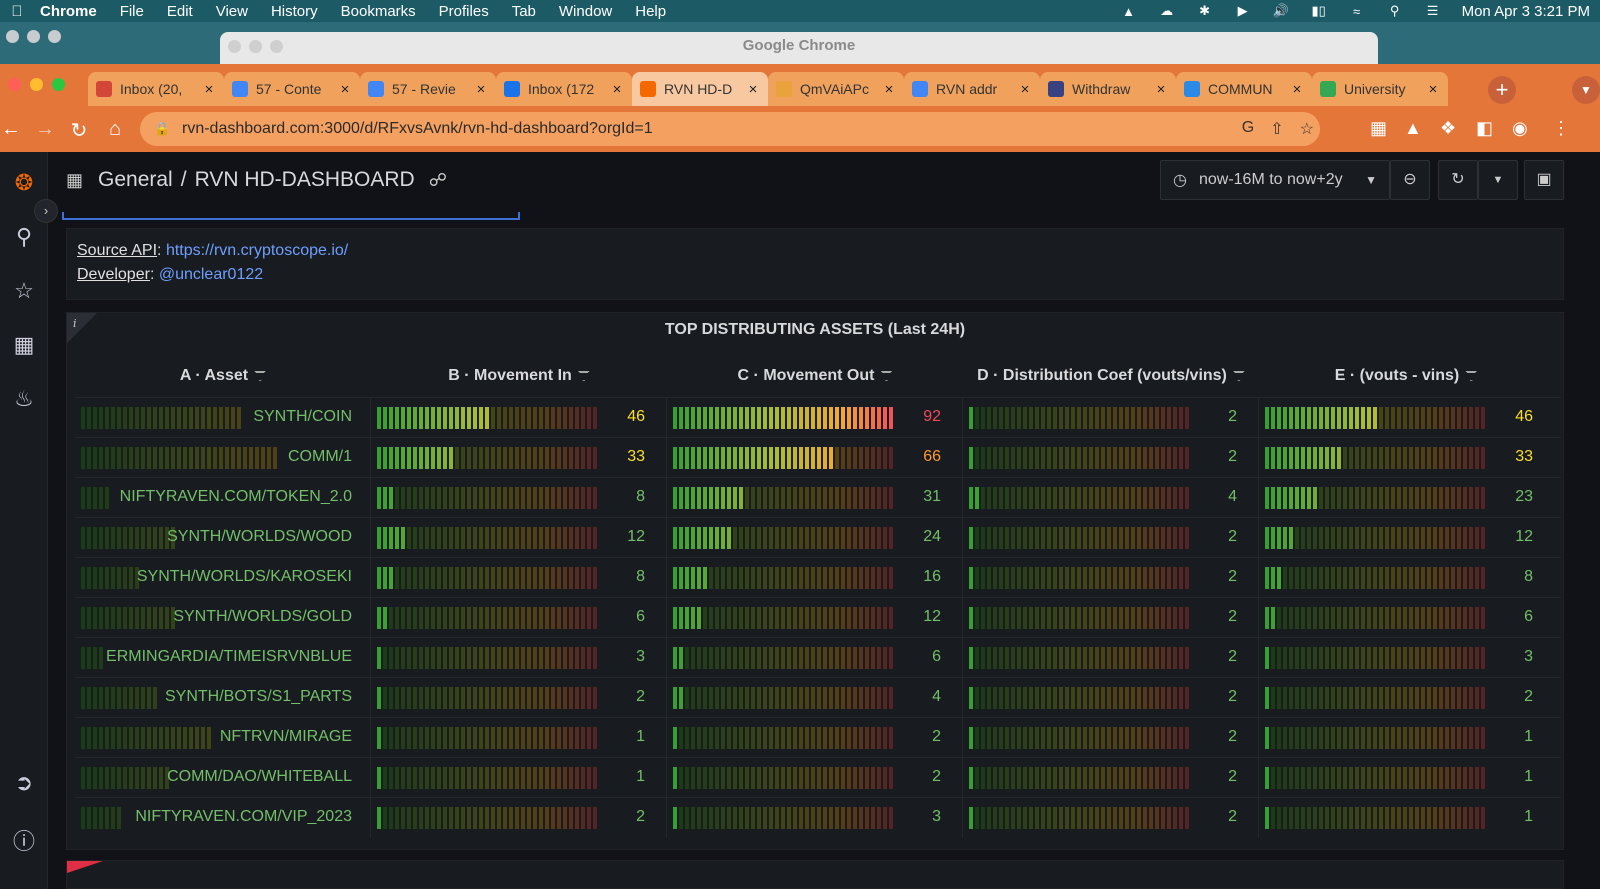  Describe the element at coordinates (1380, 89) in the screenshot. I see `tab-9: University ×` at that location.